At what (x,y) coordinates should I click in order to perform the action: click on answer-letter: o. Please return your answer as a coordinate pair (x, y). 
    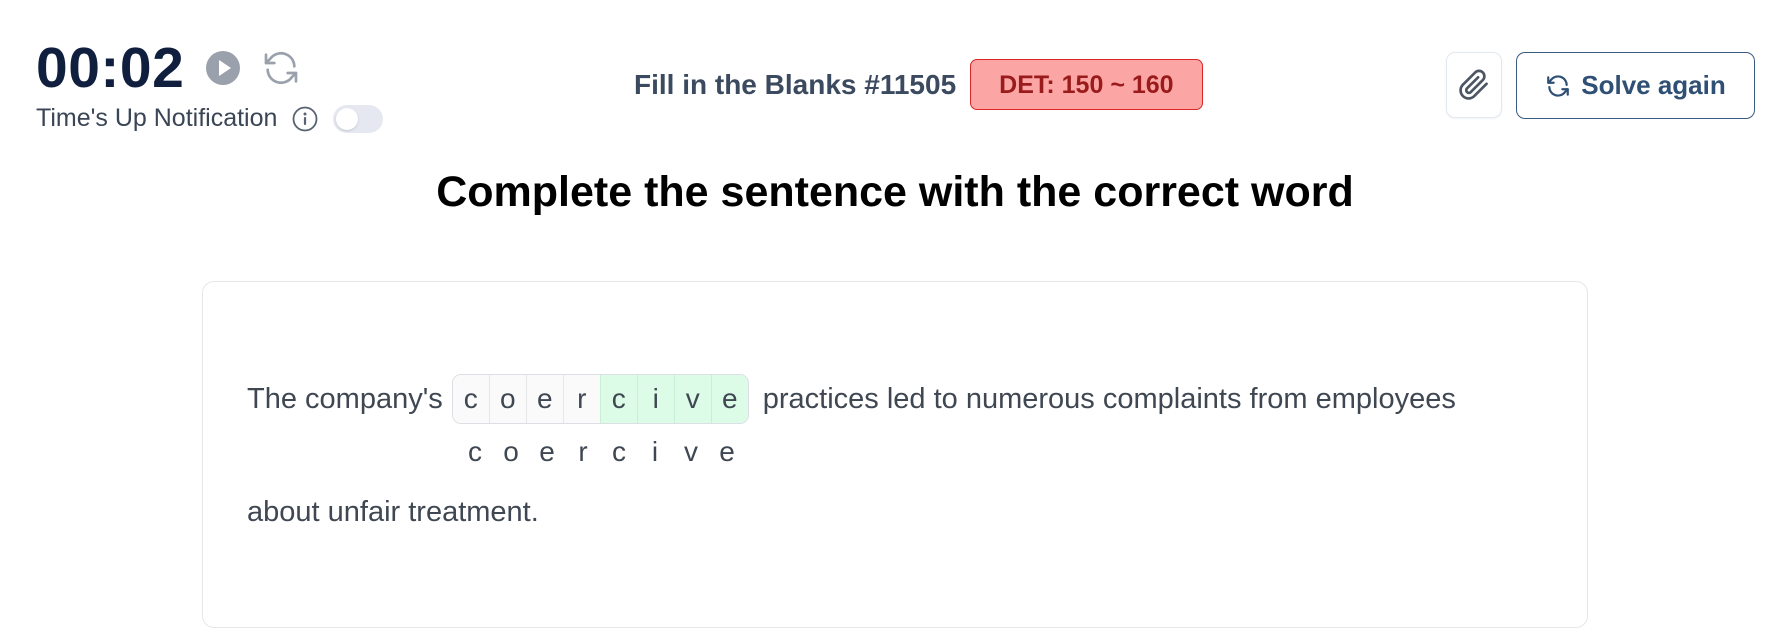
    Looking at the image, I should click on (511, 451).